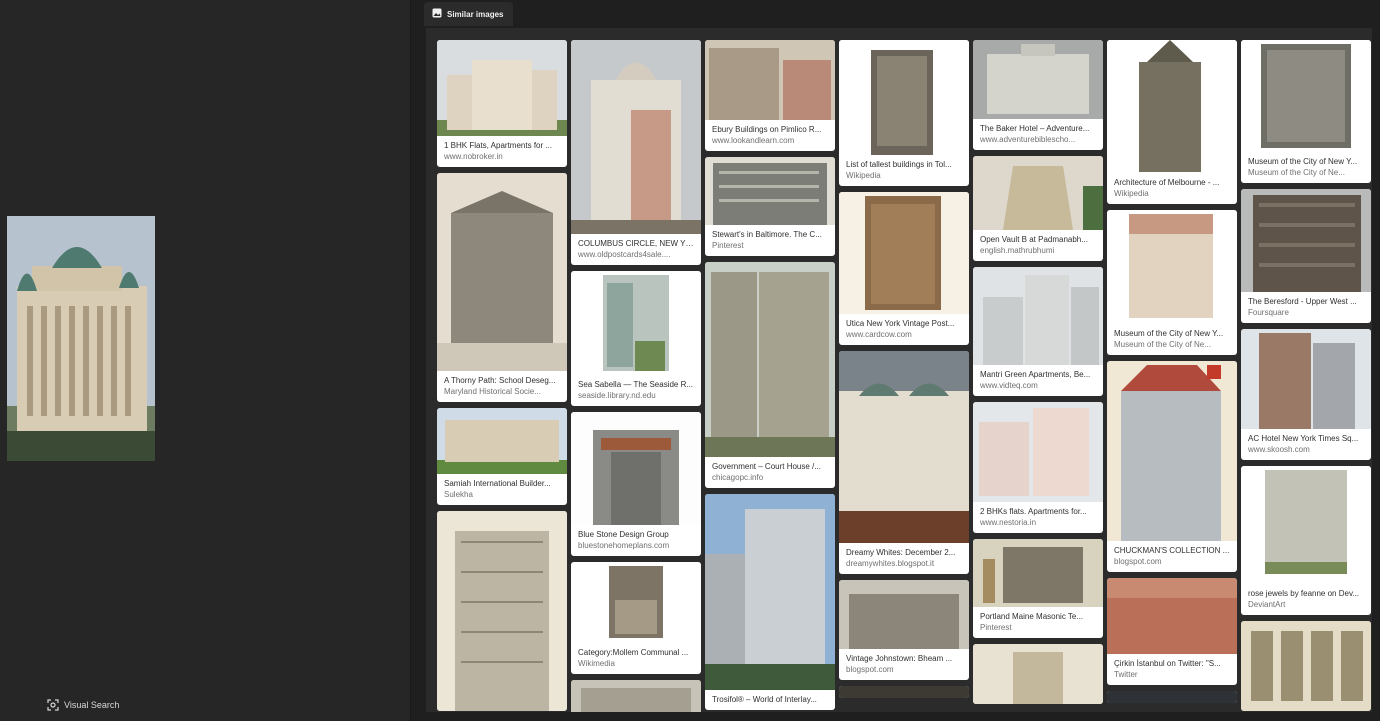  Describe the element at coordinates (870, 669) in the screenshot. I see `result-source: blogspot.com` at that location.